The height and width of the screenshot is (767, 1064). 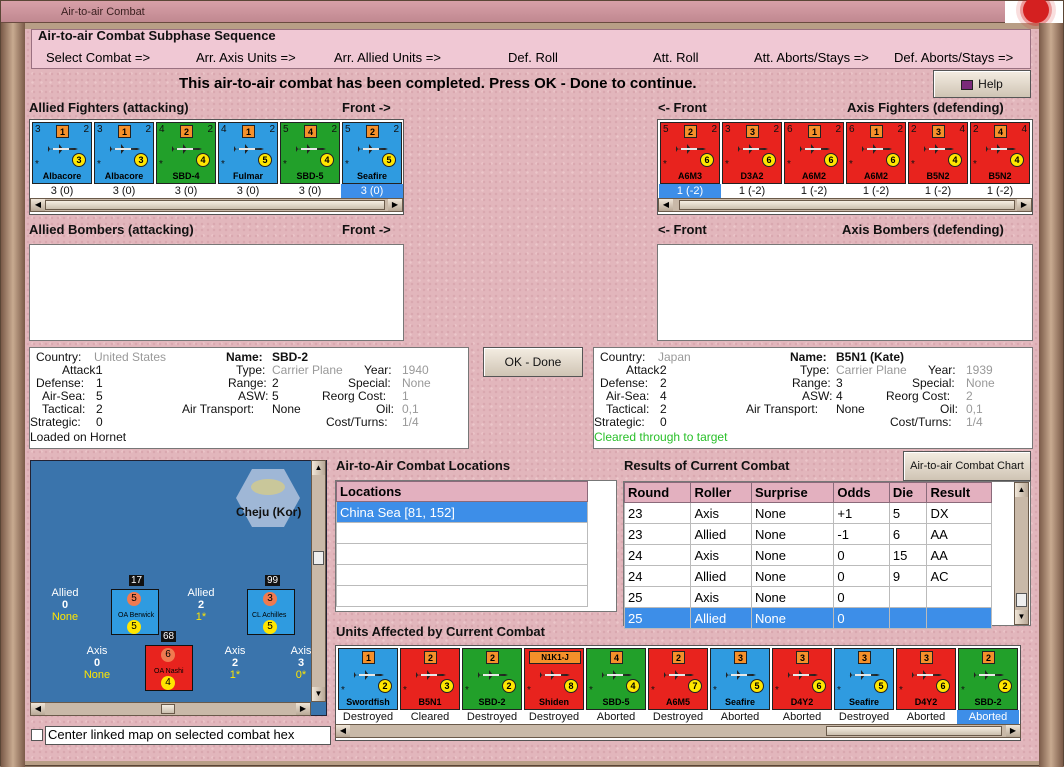 What do you see at coordinates (752, 153) in the screenshot?
I see `unit-card: 3 3 2 * 6 D3A2` at bounding box center [752, 153].